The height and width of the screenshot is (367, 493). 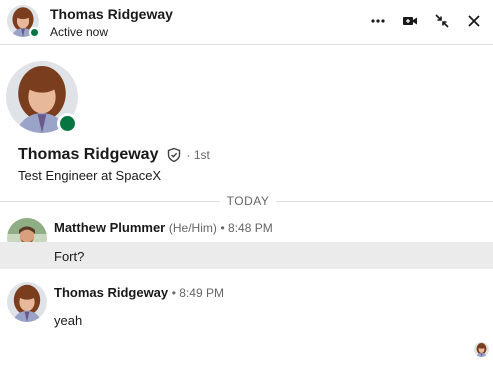 I want to click on date-divider-label: TODAY, so click(x=248, y=201).